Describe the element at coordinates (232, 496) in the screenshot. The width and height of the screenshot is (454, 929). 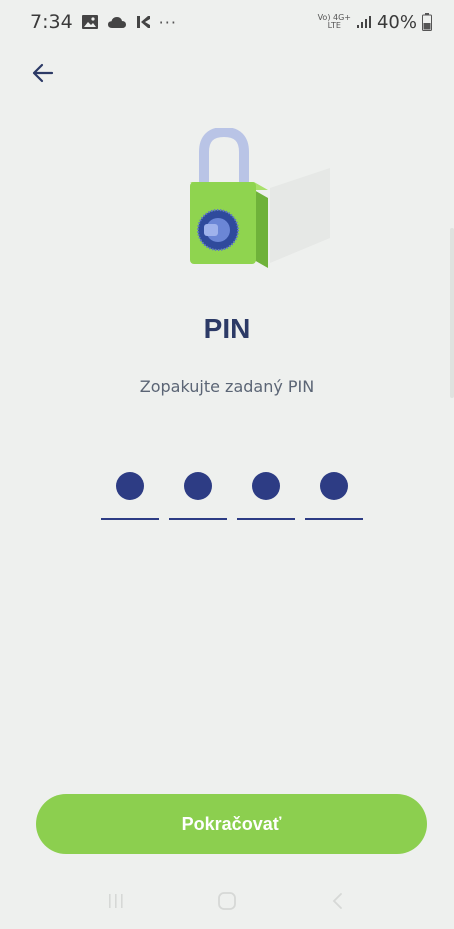
I see `pin-input` at that location.